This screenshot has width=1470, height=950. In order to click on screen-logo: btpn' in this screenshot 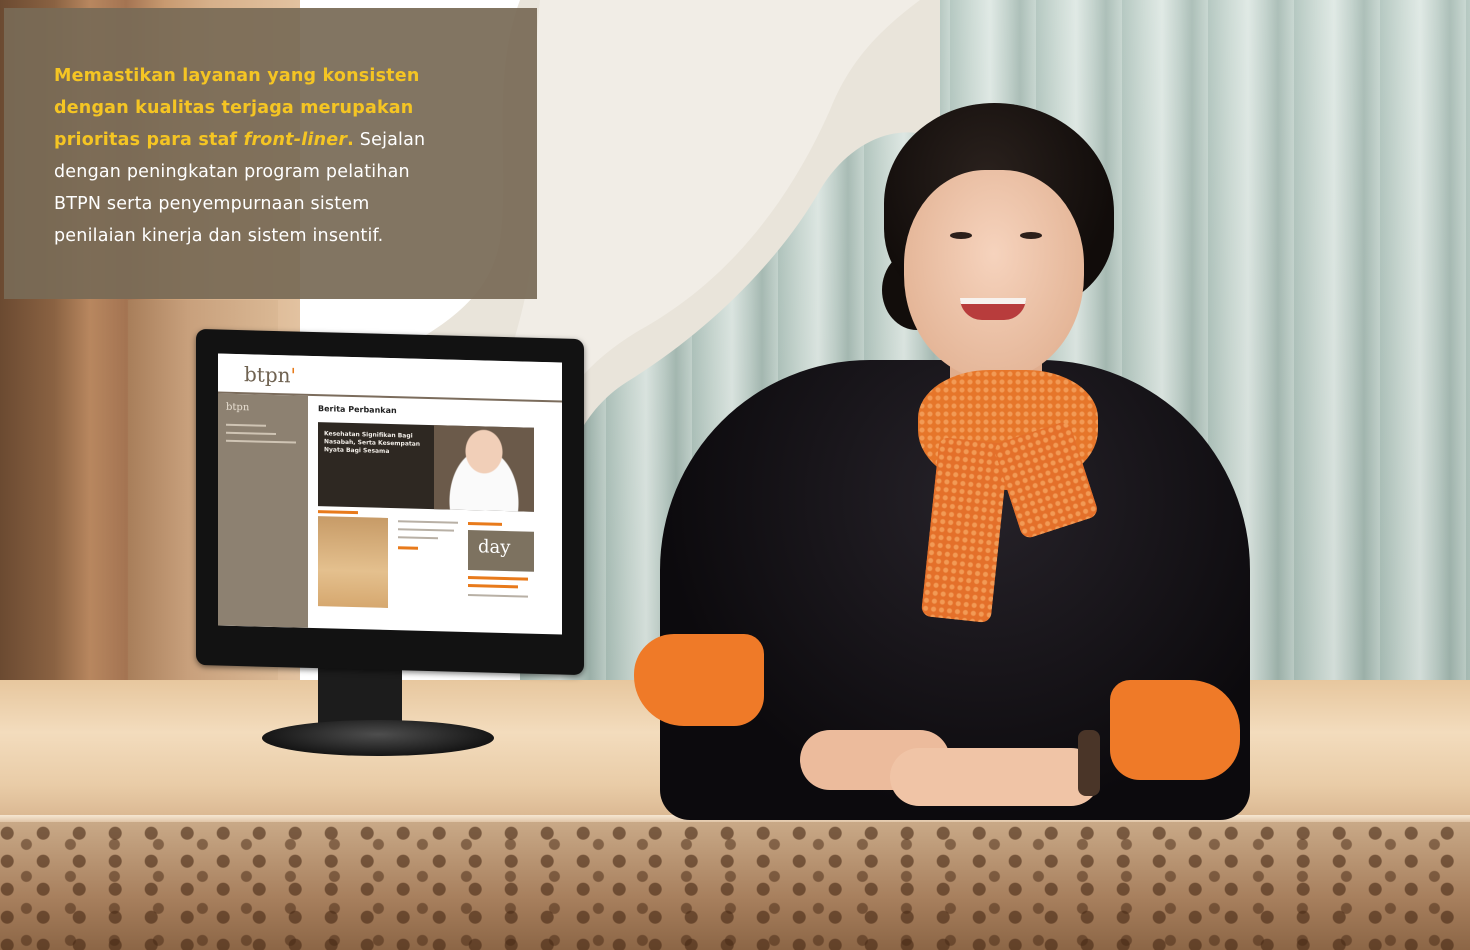, I will do `click(270, 374)`.